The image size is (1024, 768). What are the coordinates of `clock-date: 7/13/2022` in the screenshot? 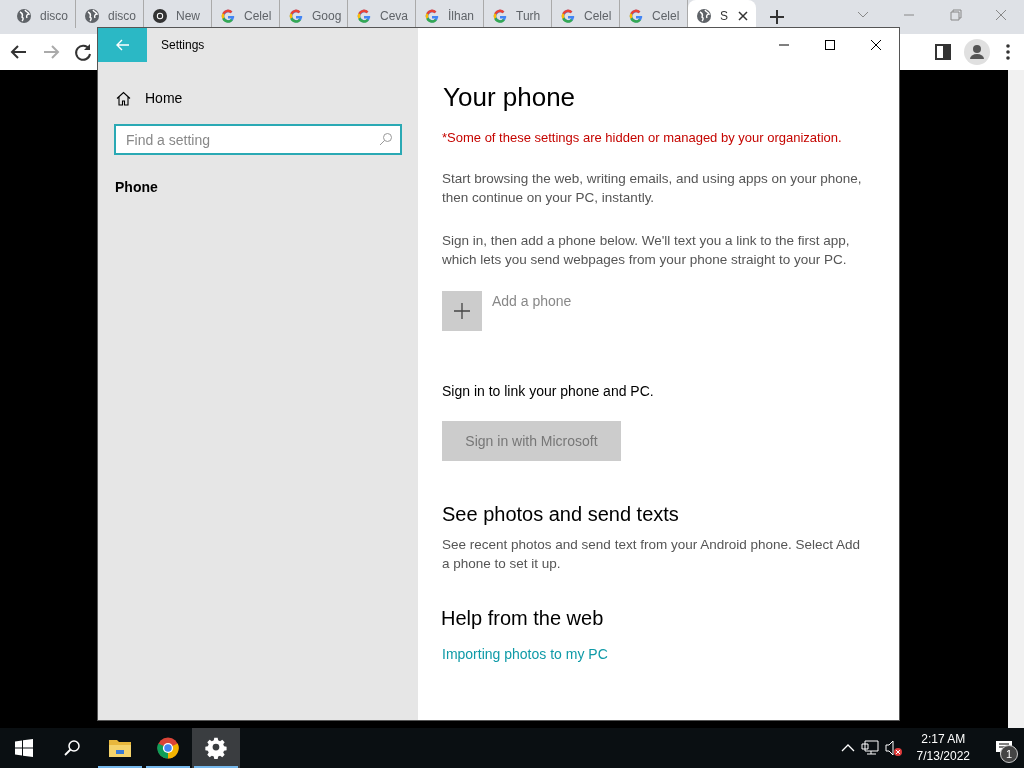 It's located at (943, 756).